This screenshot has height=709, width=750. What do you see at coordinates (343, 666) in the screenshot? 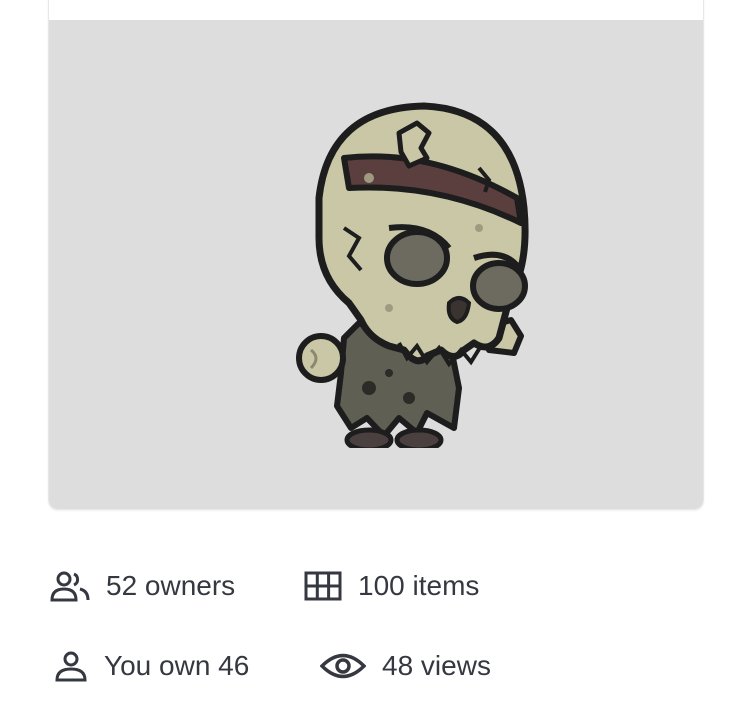
I see `eye-icon` at bounding box center [343, 666].